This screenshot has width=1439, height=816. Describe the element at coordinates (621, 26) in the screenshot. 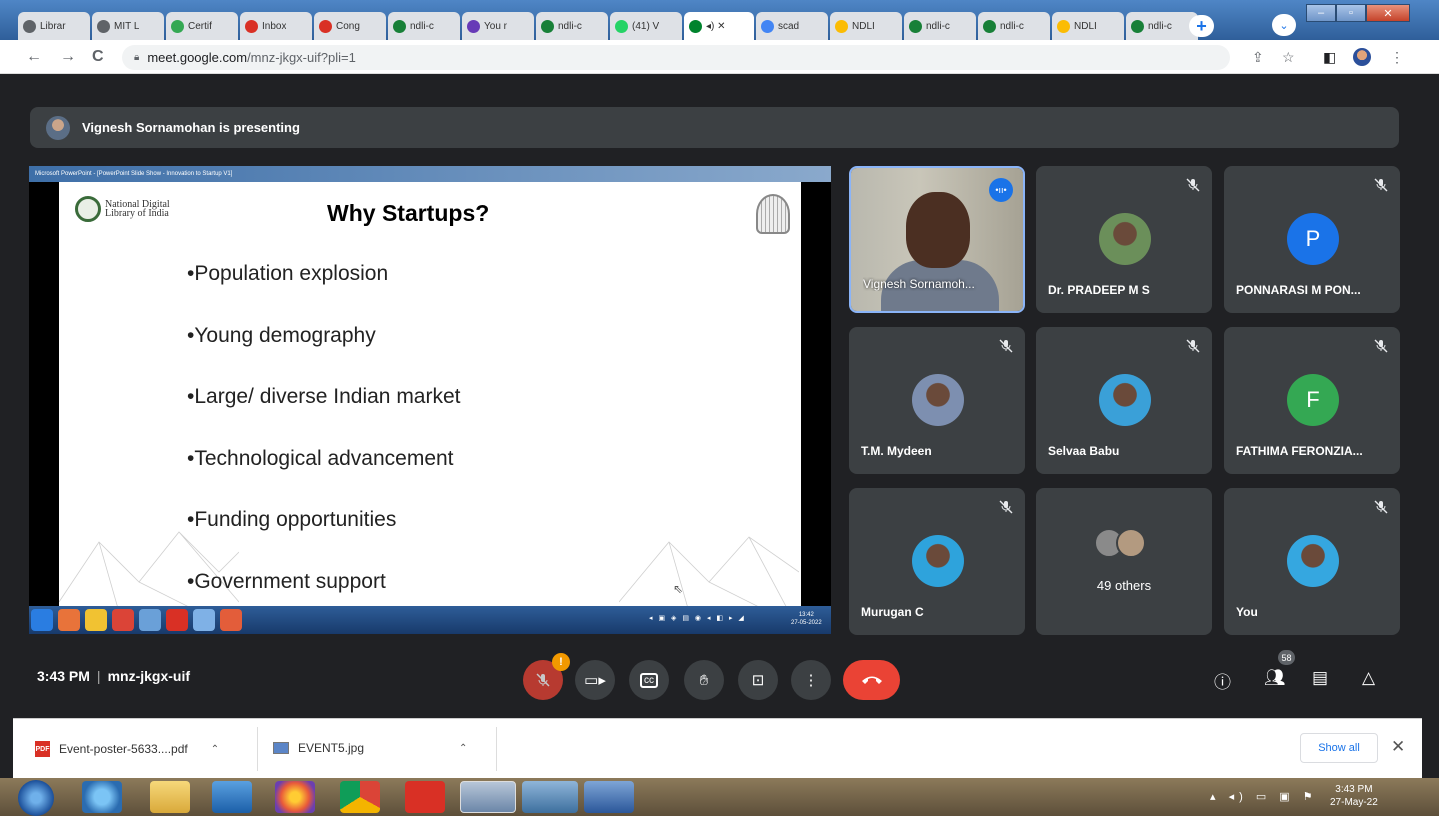

I see `whatsapp-icon` at that location.